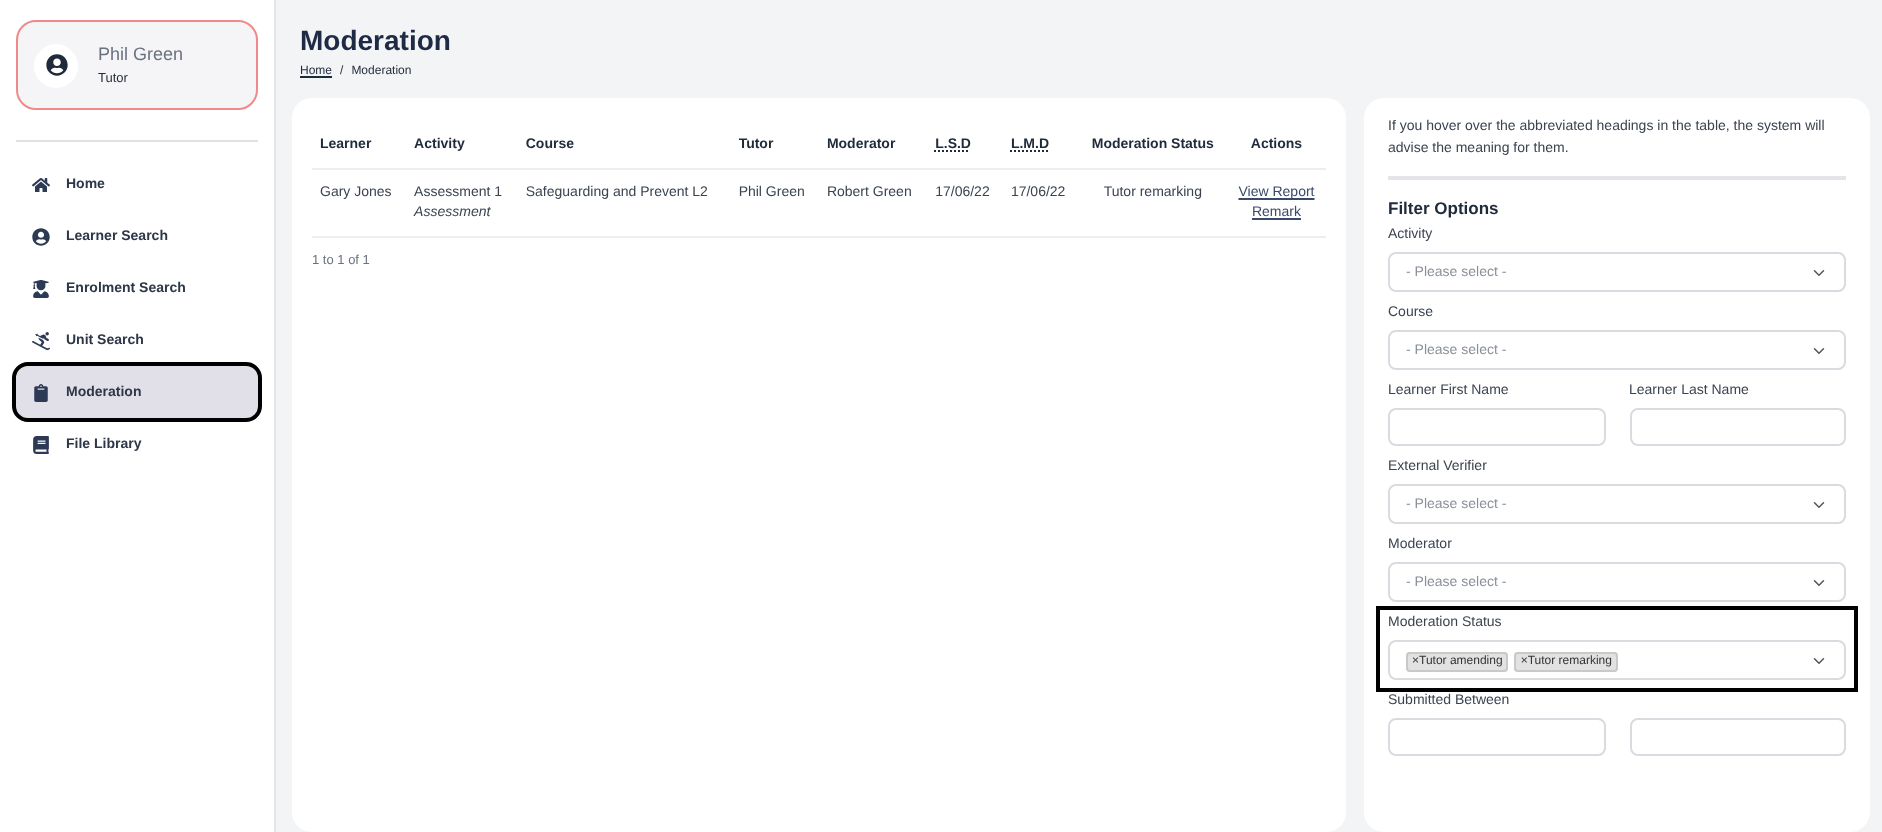 The width and height of the screenshot is (1882, 832). Describe the element at coordinates (41, 184) in the screenshot. I see `home-icon` at that location.